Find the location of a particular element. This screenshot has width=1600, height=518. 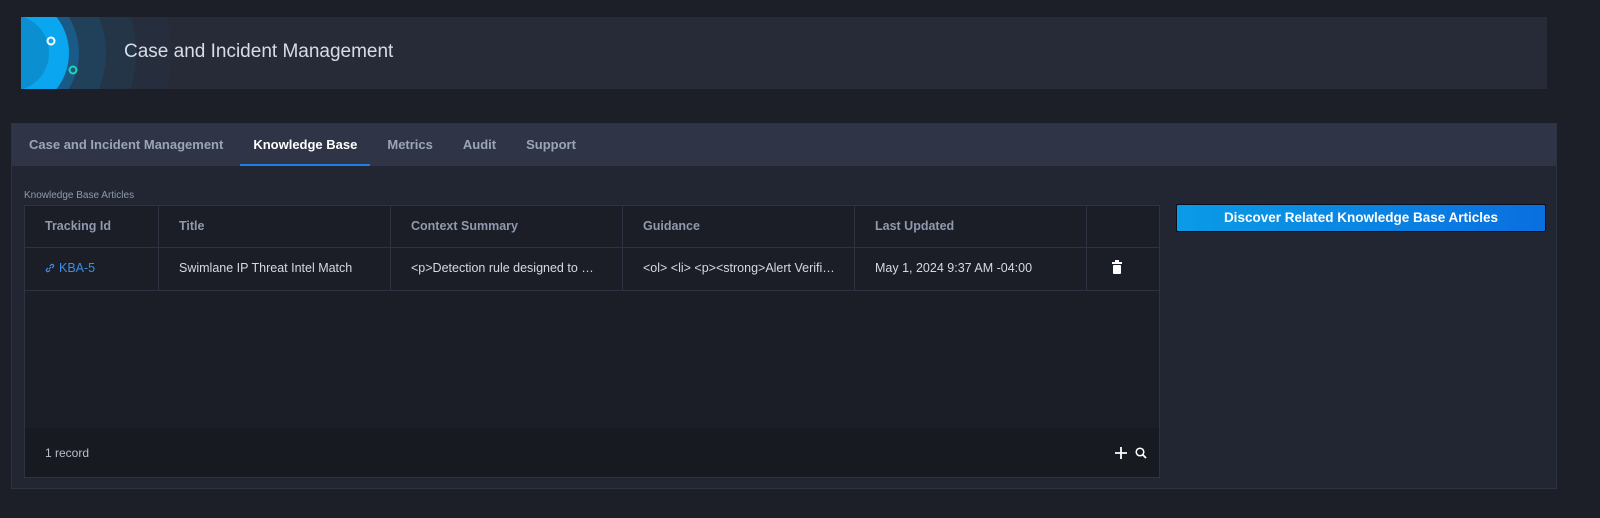

tab-metrics: Metrics is located at coordinates (410, 145).